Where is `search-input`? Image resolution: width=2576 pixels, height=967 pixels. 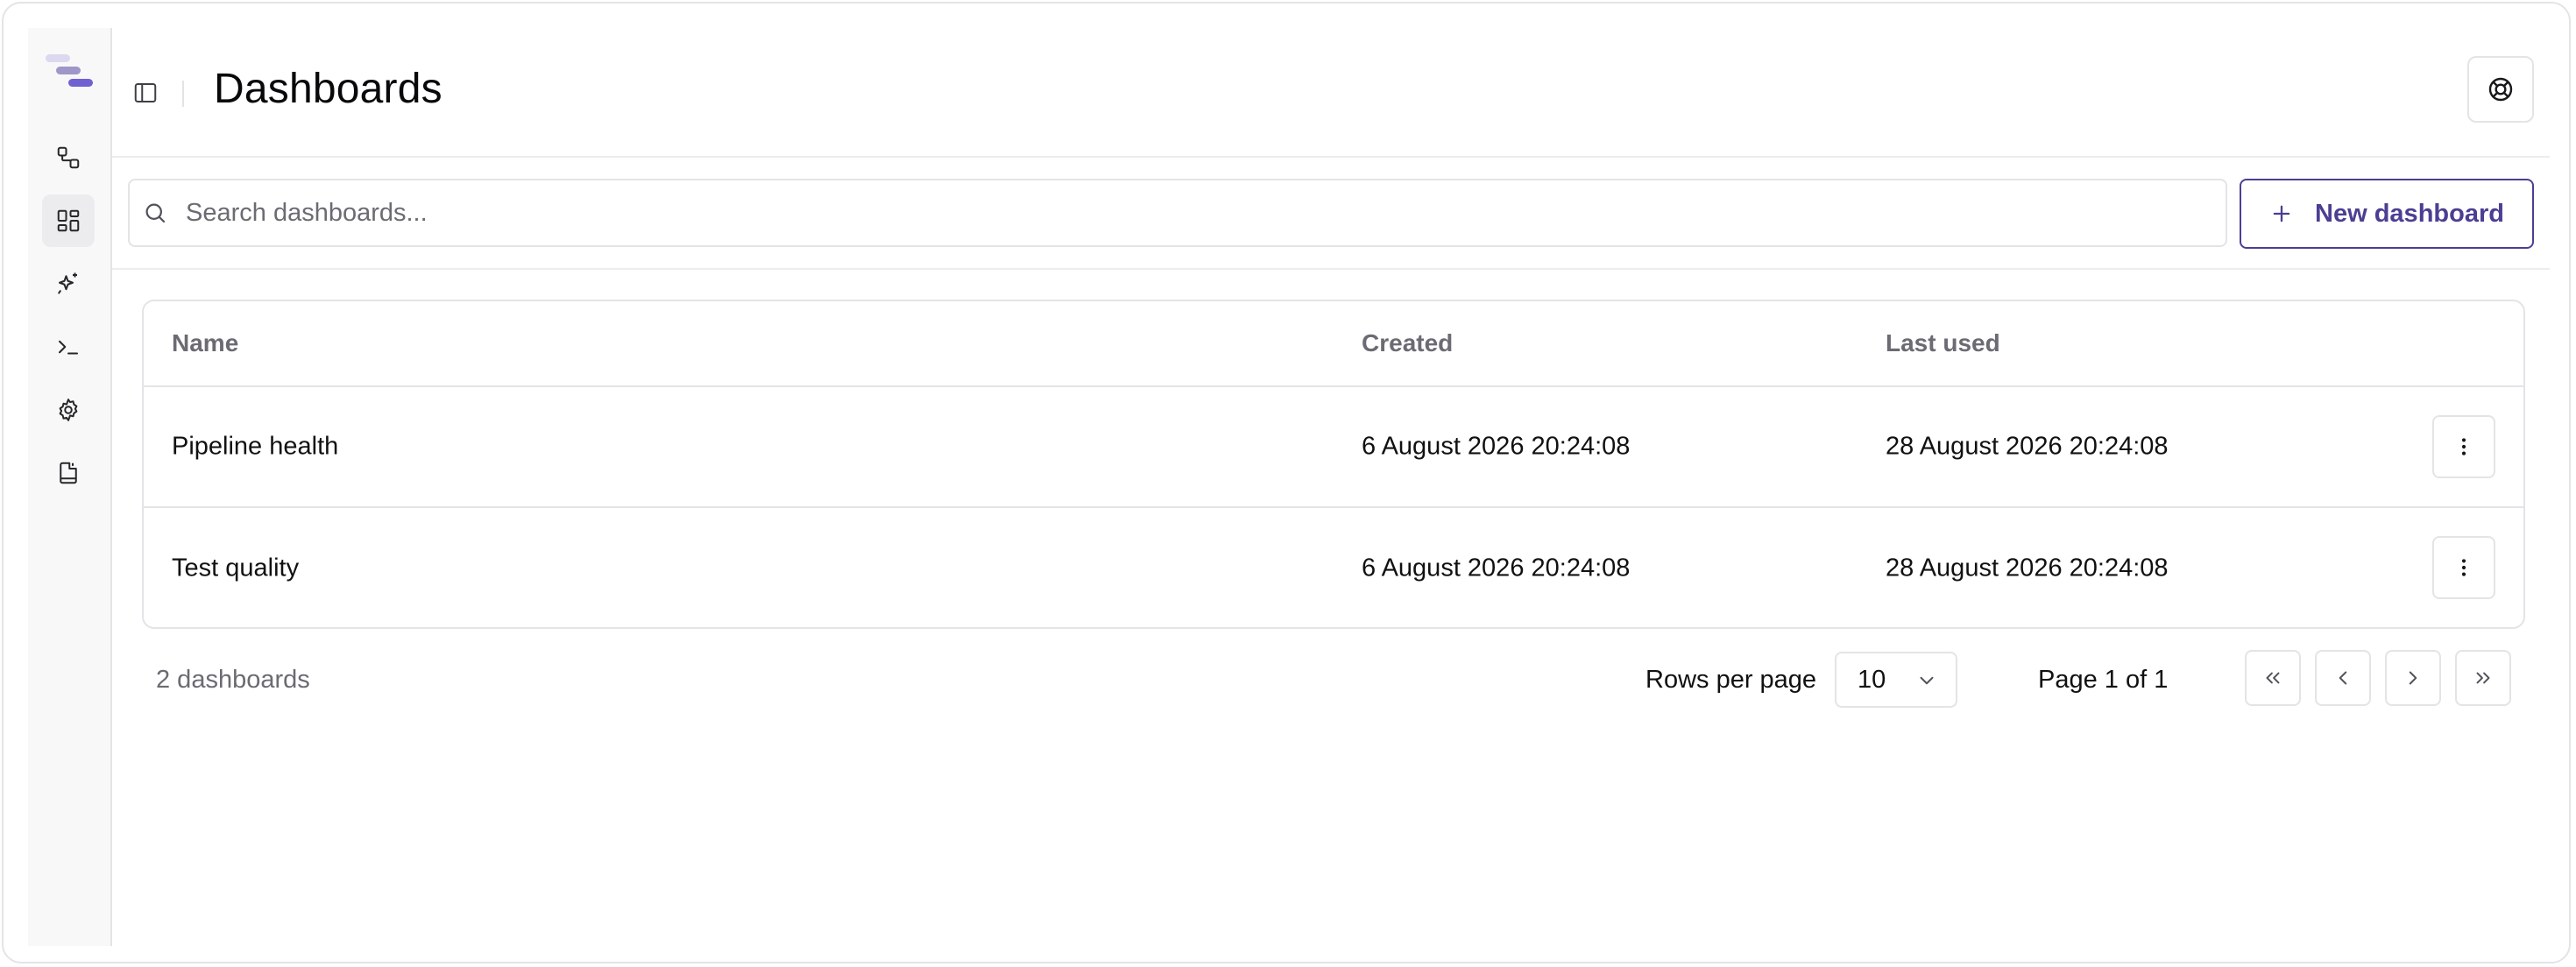 search-input is located at coordinates (1205, 213).